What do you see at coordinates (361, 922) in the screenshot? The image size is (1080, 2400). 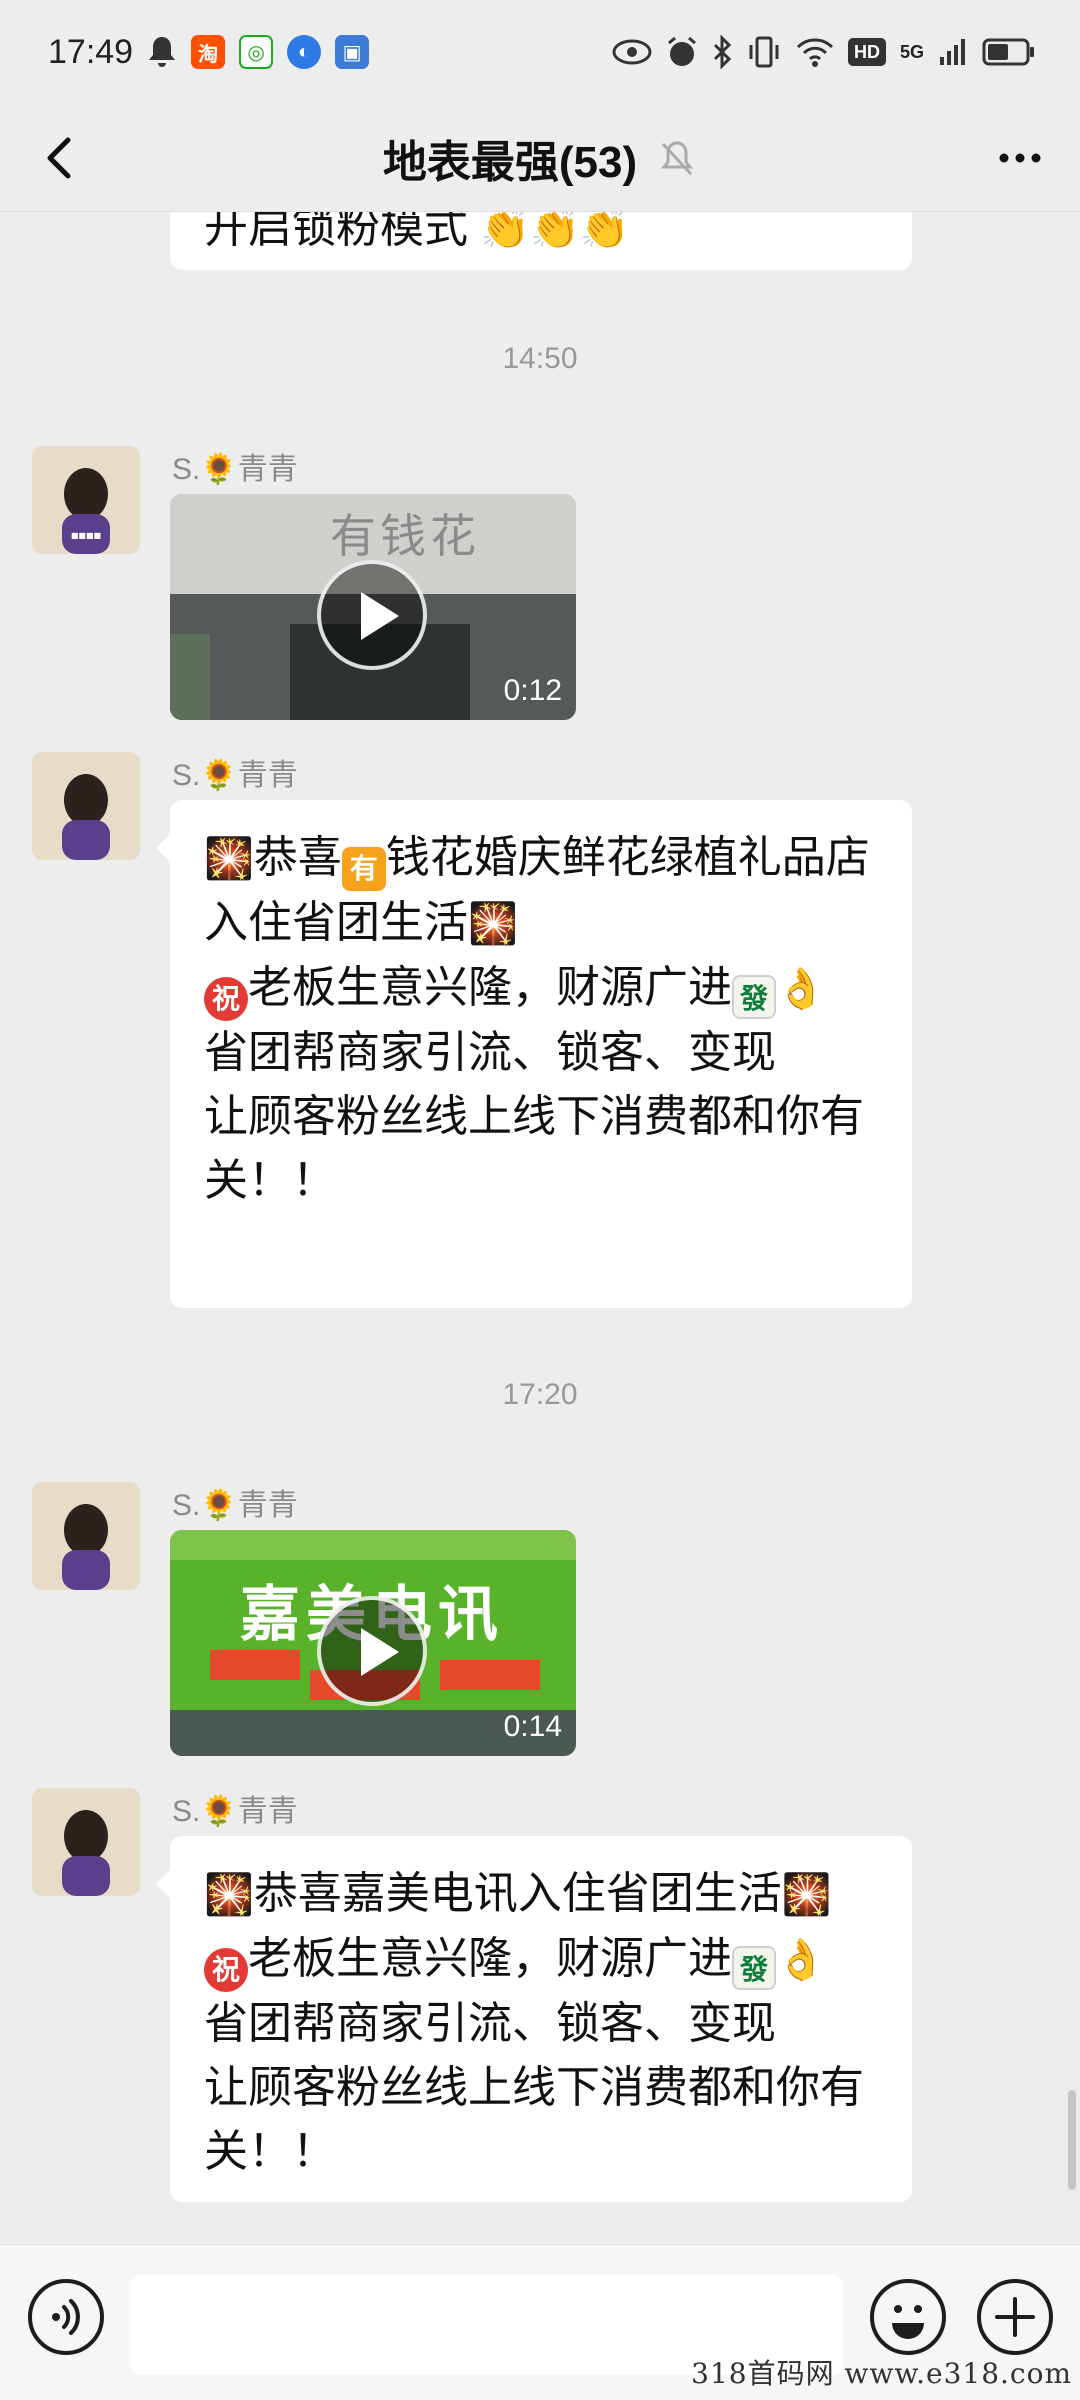 I see `message-line: 入住省团生活🎇` at bounding box center [361, 922].